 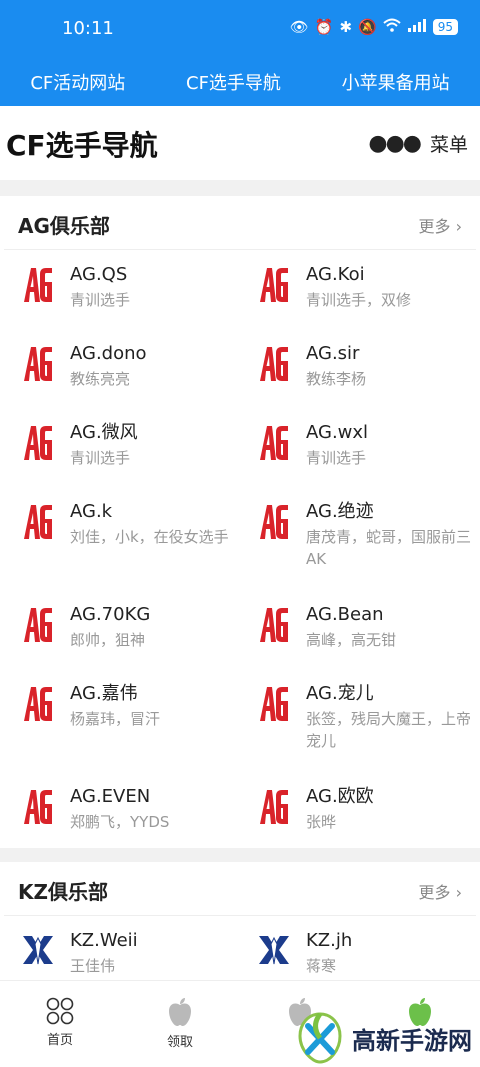 I want to click on player-item: AG.Koi 青训选手，双修, so click(x=358, y=301).